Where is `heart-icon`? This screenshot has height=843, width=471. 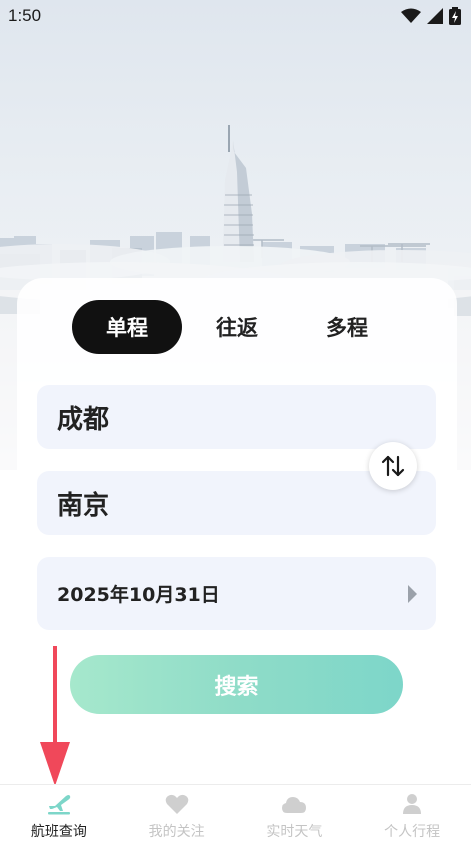 heart-icon is located at coordinates (176, 804).